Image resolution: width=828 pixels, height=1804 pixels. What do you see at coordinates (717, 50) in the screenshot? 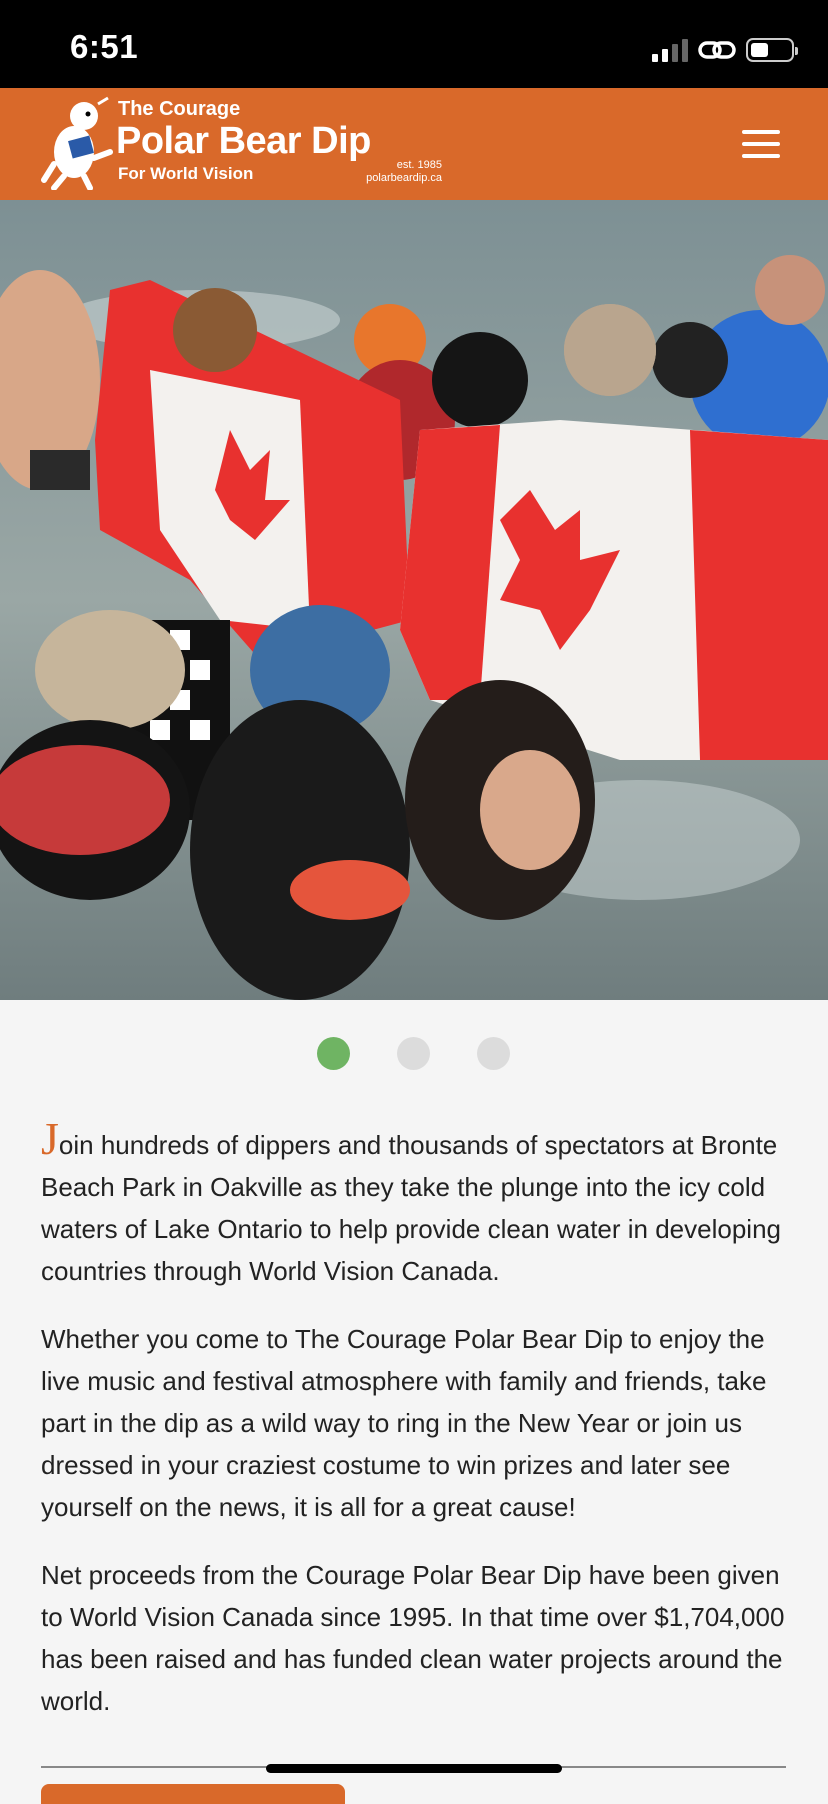
I see `link-icon` at bounding box center [717, 50].